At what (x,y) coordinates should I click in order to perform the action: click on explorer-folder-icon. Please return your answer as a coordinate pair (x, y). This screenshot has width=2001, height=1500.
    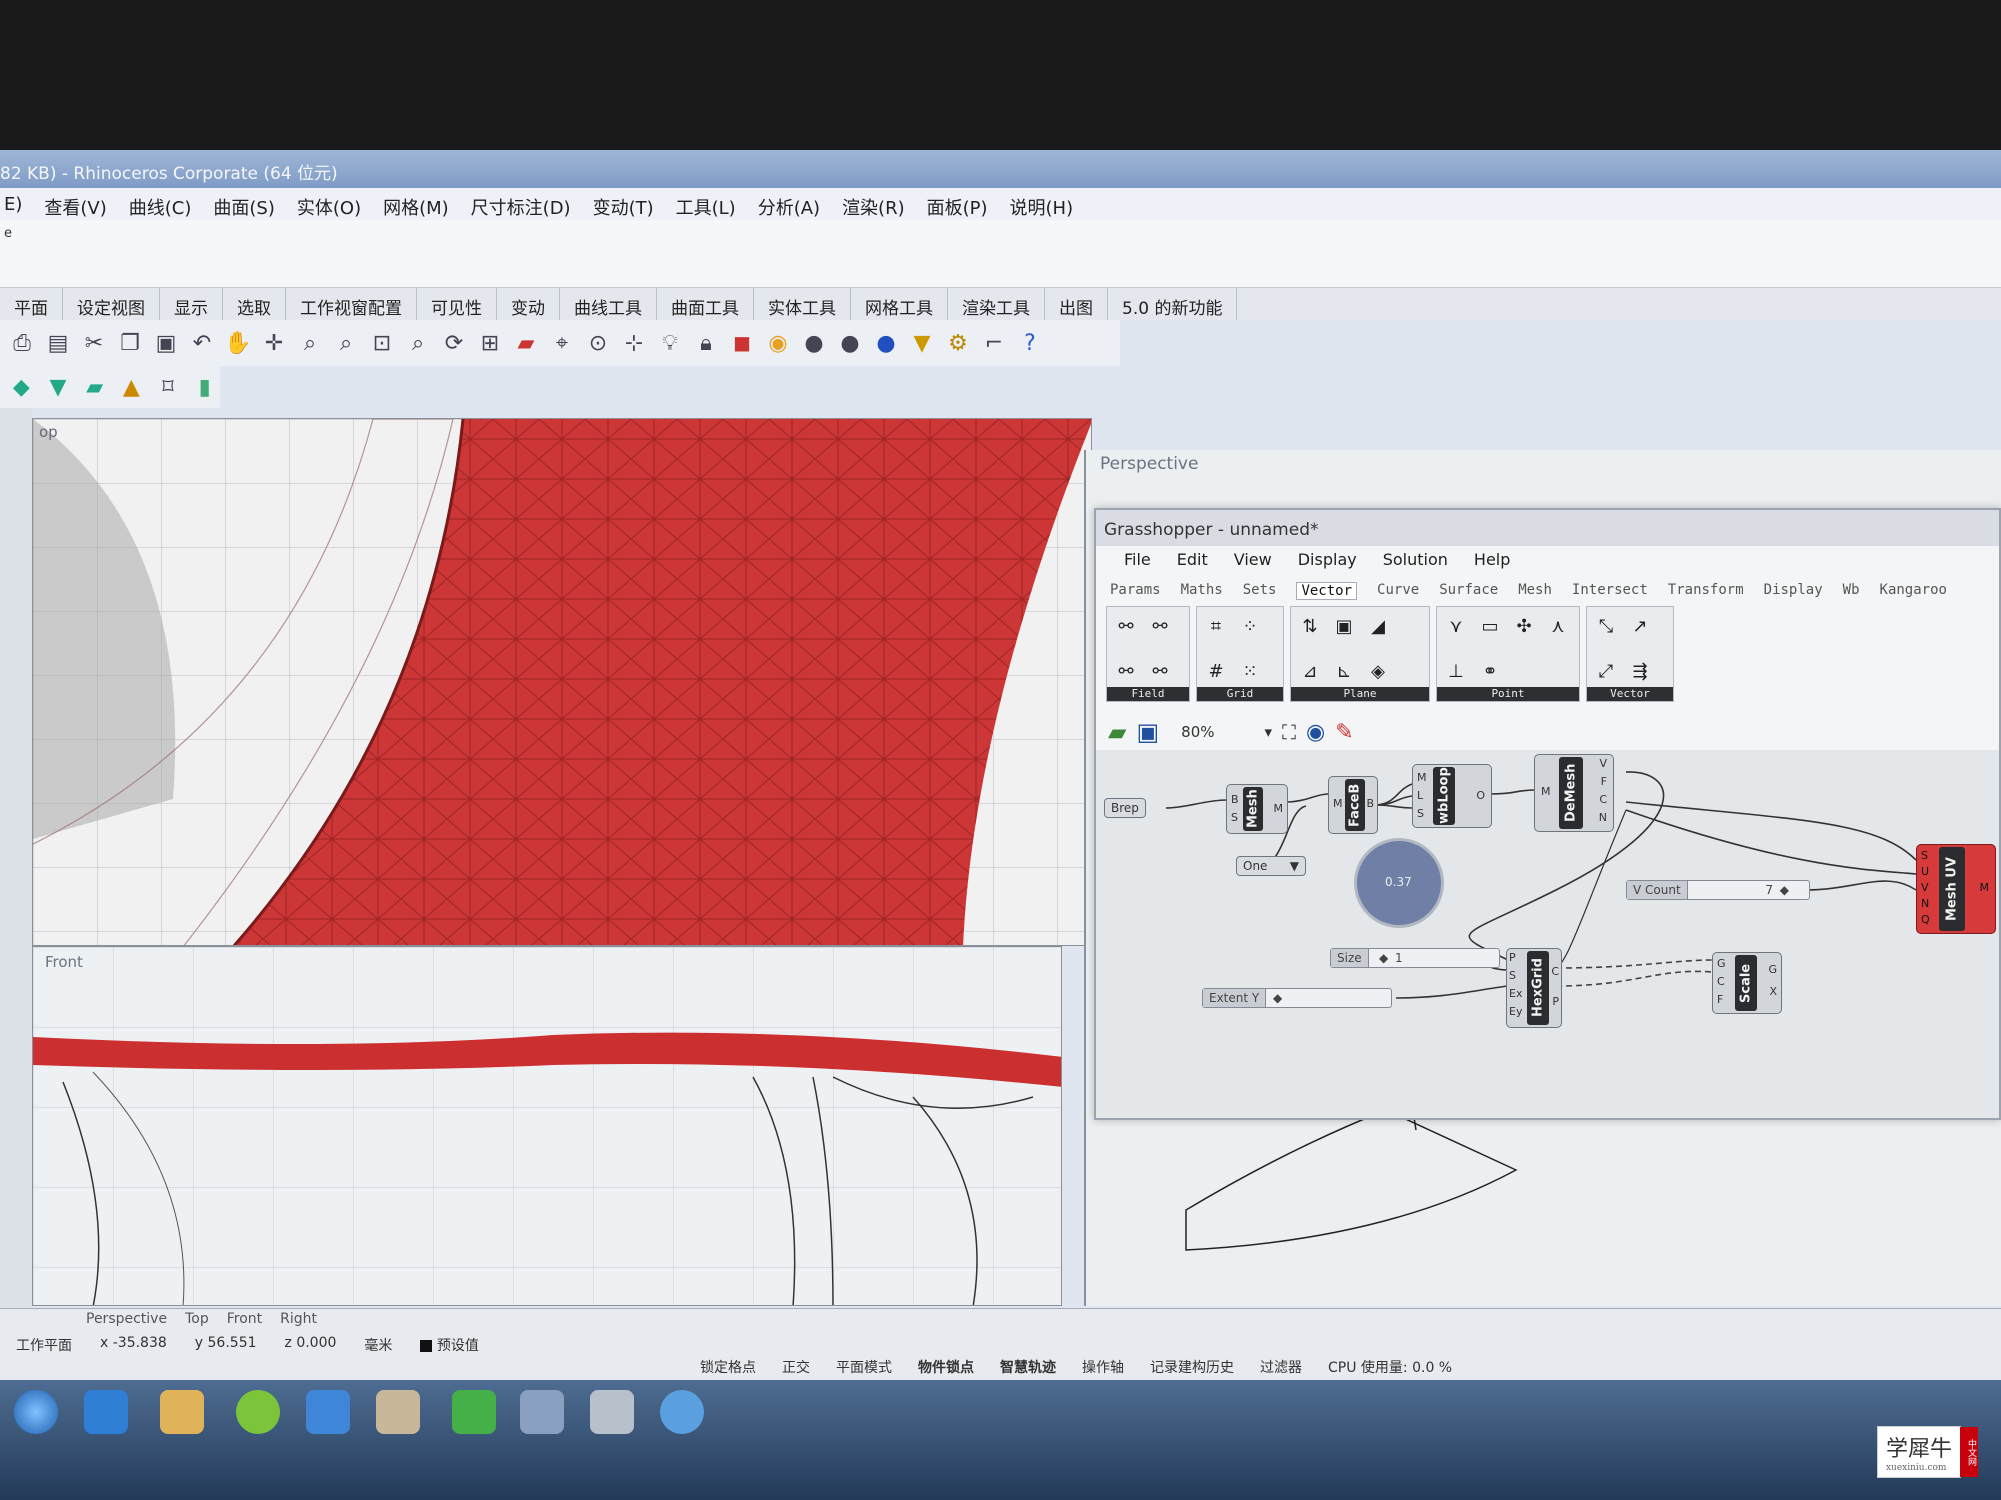
    Looking at the image, I should click on (182, 1412).